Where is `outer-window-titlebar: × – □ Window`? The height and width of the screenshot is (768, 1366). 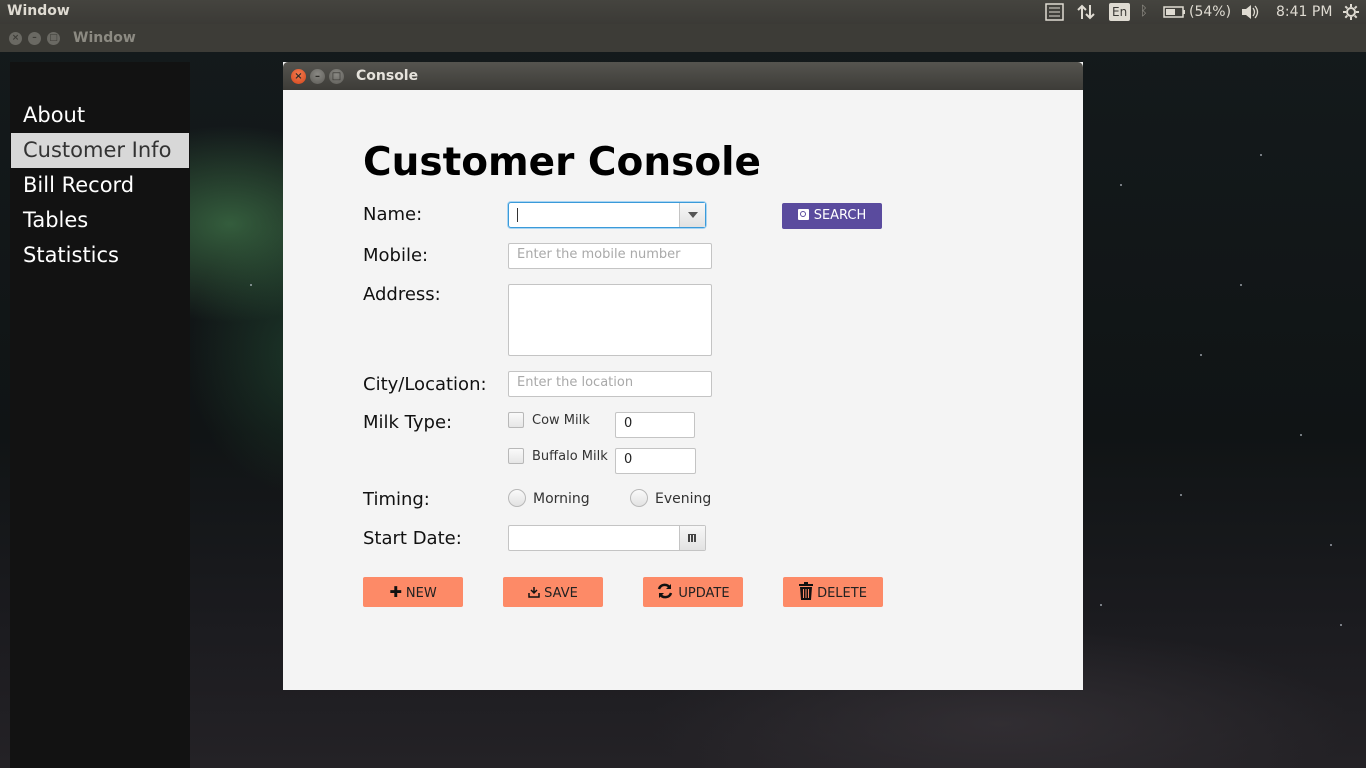
outer-window-titlebar: × – □ Window is located at coordinates (683, 38).